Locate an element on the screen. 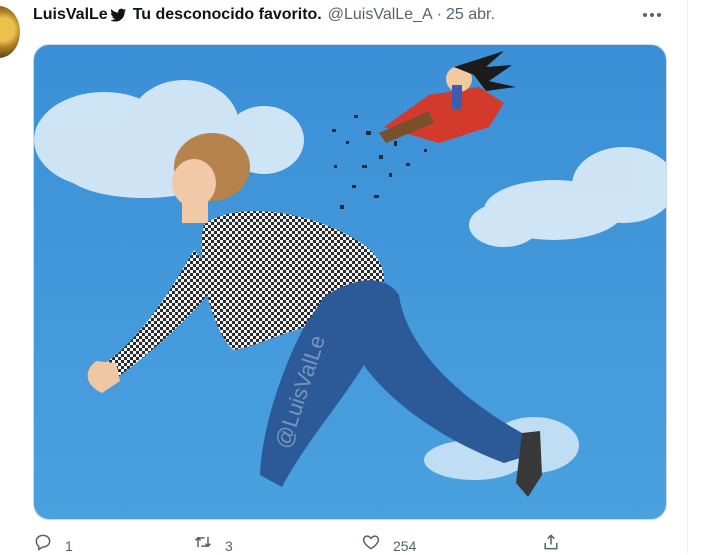  retweet-icon is located at coordinates (203, 543).